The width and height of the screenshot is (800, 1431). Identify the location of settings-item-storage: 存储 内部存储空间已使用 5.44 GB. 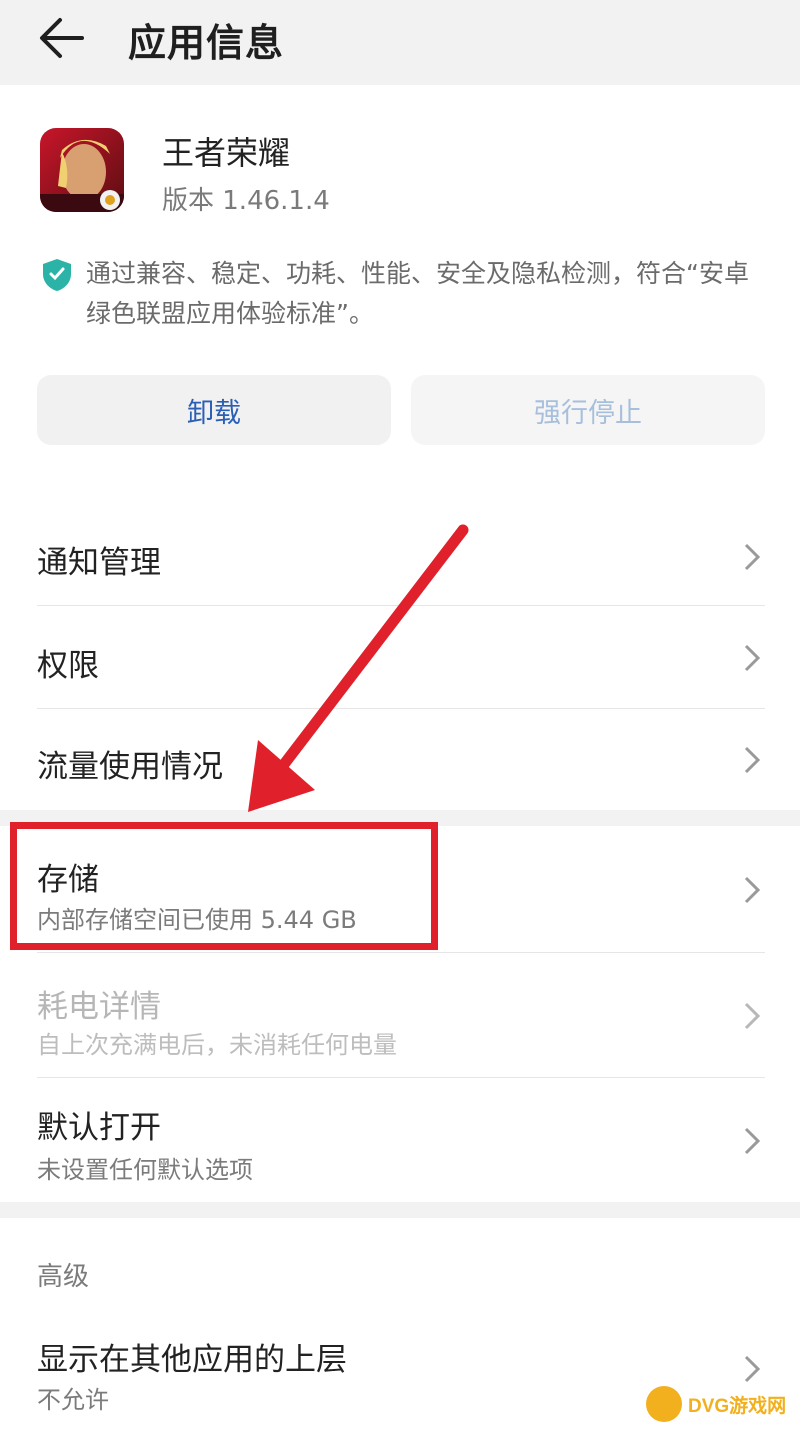
(400, 889).